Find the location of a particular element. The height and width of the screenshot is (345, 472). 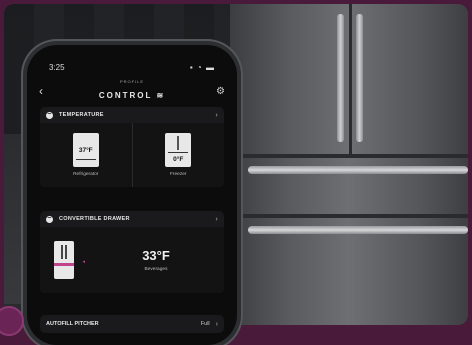

drawer-temp: 33°F is located at coordinates (156, 255).